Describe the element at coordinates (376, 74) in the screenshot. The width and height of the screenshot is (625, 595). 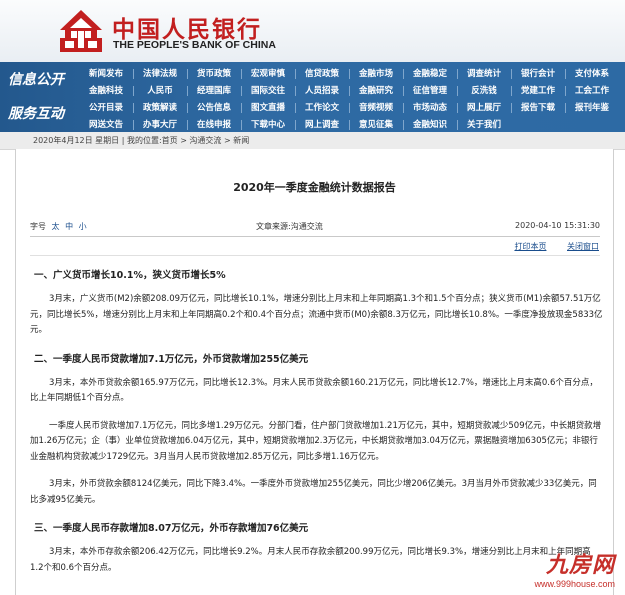
I see `nav-item: 金融市场` at that location.